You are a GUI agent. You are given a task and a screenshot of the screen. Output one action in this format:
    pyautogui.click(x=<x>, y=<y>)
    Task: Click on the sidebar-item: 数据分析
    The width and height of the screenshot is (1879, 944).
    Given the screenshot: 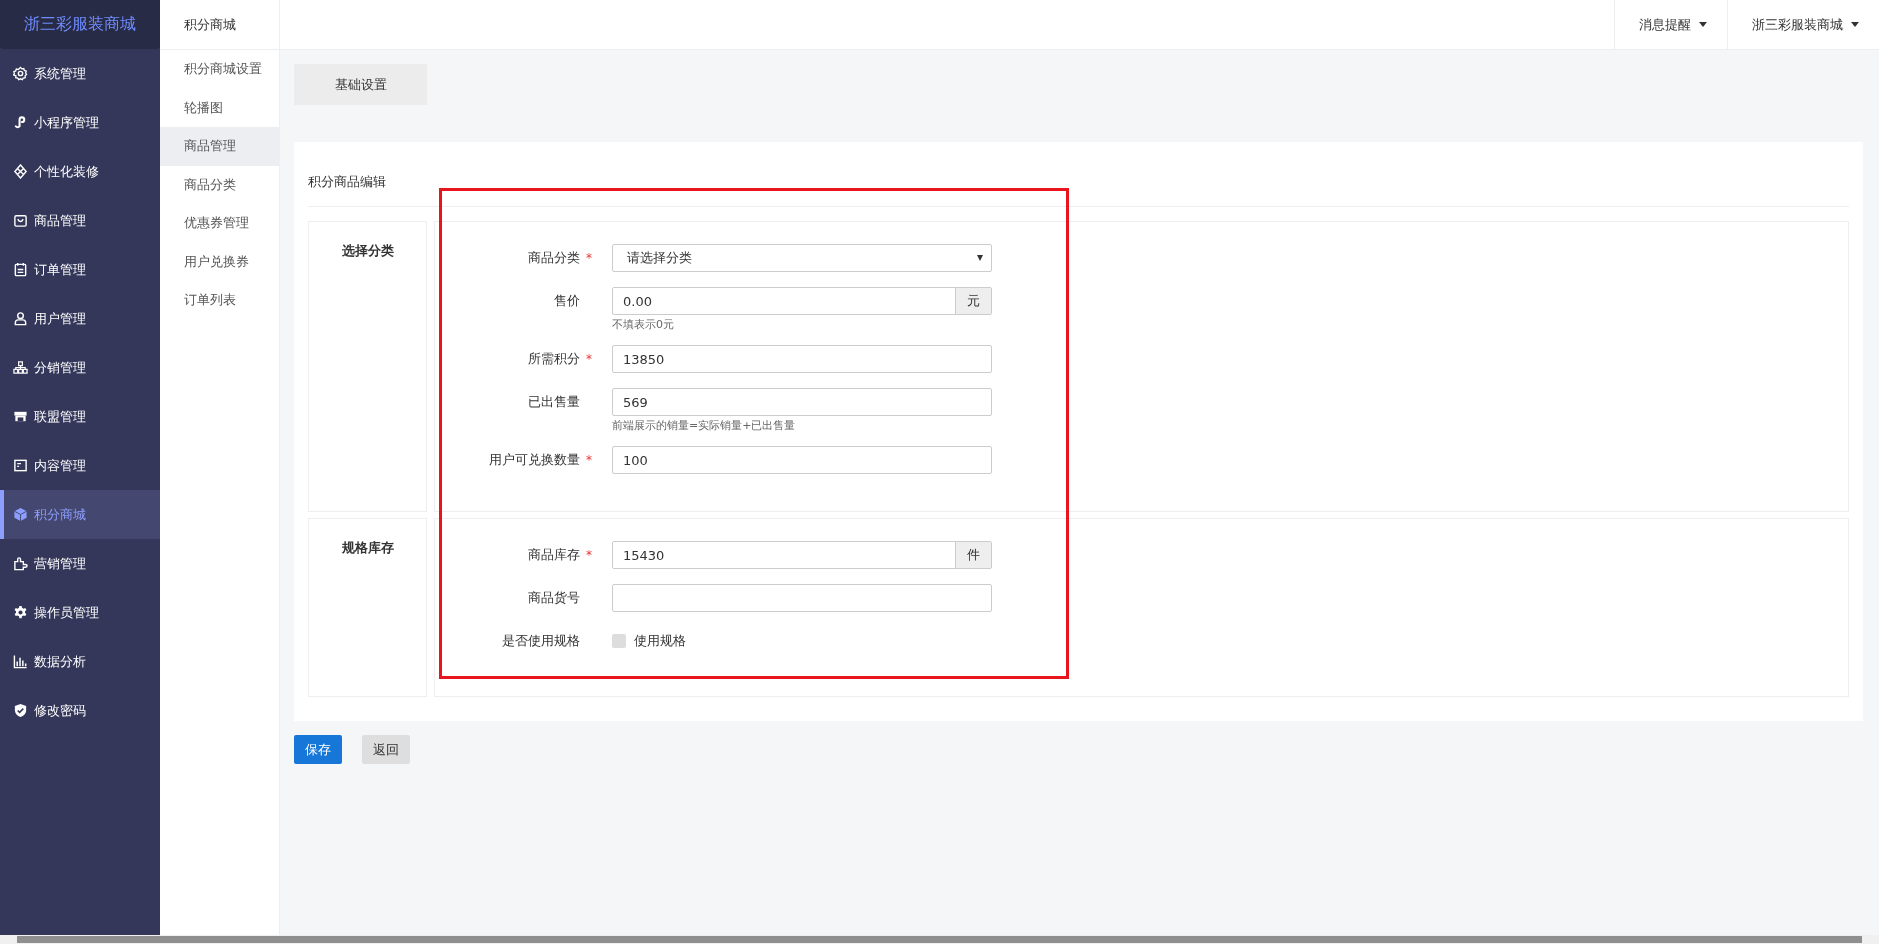 What is the action you would take?
    pyautogui.click(x=80, y=661)
    